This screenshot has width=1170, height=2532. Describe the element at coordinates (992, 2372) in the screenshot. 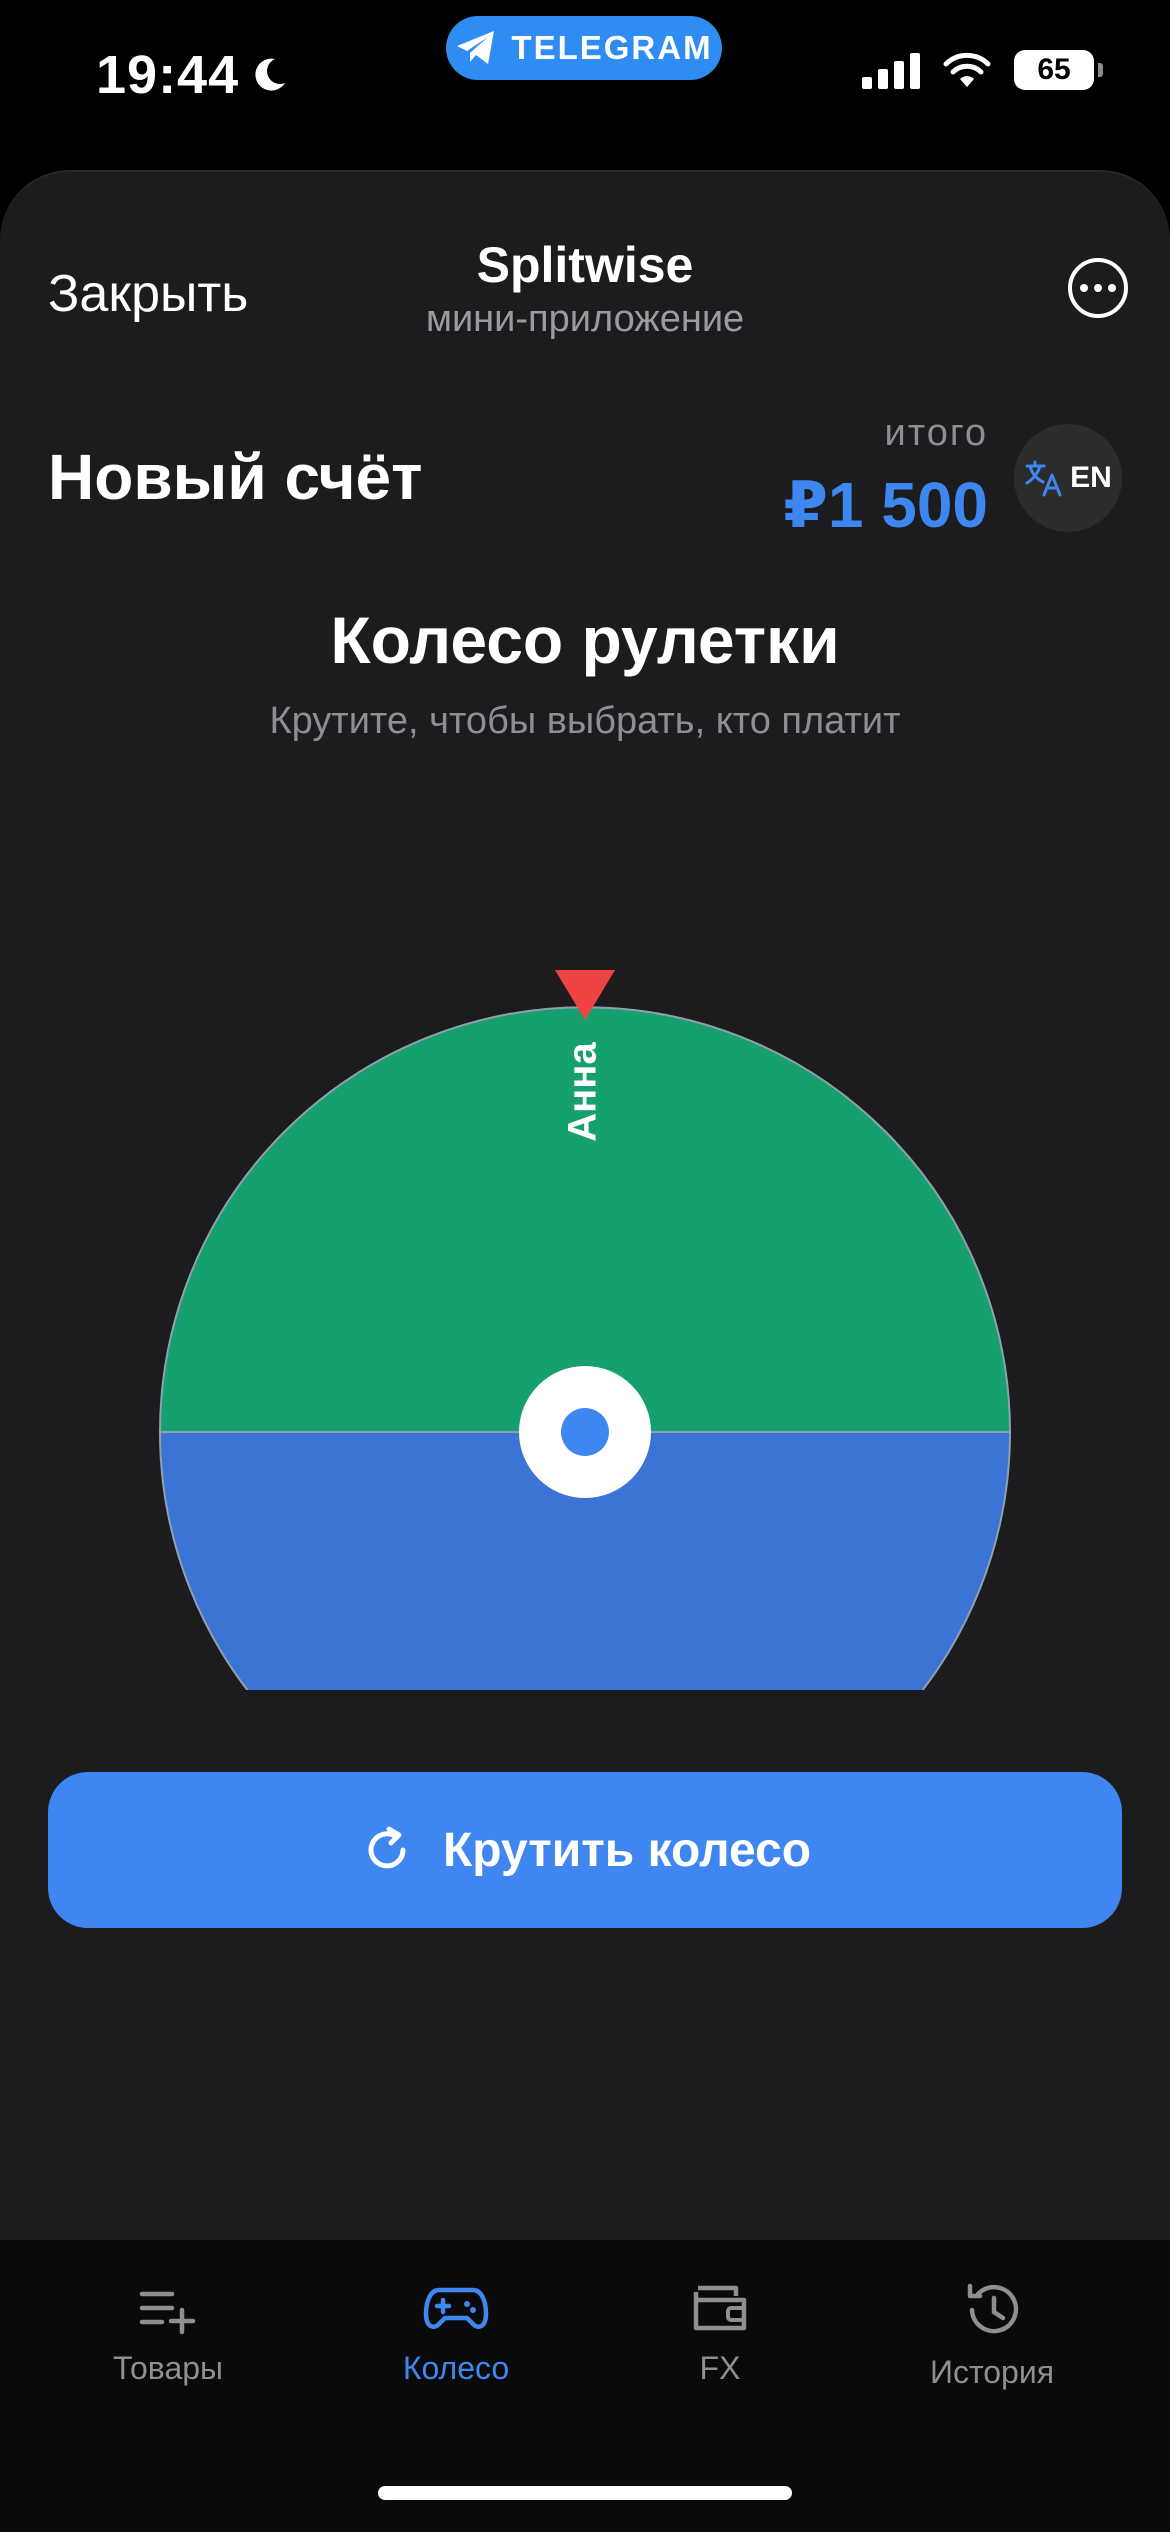

I see `tab-history-label: История` at that location.